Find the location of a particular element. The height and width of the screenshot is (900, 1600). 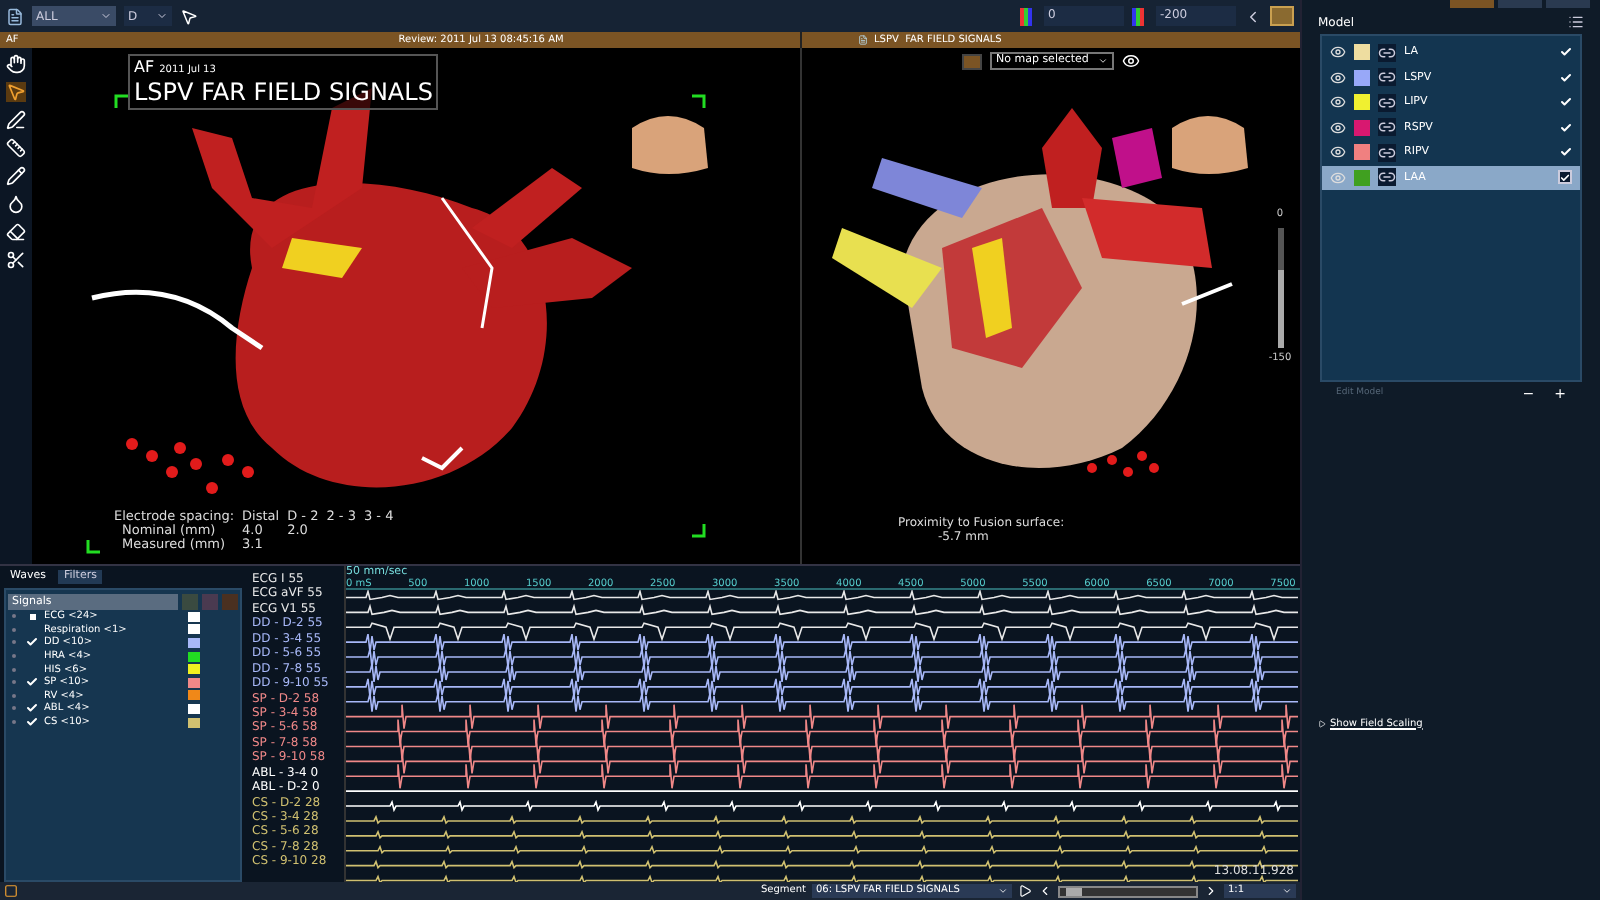

list-icon is located at coordinates (1576, 22).